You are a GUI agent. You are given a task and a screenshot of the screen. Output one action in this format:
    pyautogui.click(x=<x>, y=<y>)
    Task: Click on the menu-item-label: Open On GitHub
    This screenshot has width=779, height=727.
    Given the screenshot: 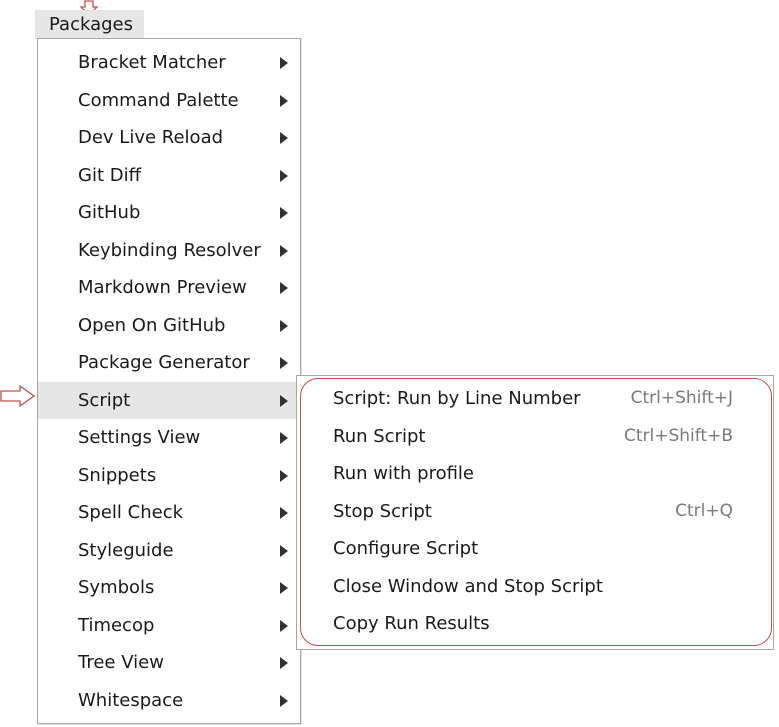 What is the action you would take?
    pyautogui.click(x=152, y=325)
    